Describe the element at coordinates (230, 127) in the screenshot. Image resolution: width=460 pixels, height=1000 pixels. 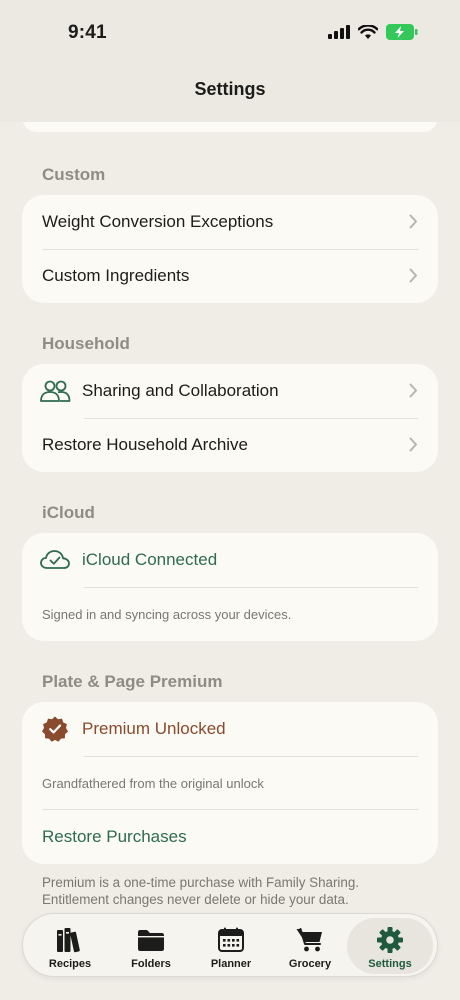
I see `previous-section-card` at that location.